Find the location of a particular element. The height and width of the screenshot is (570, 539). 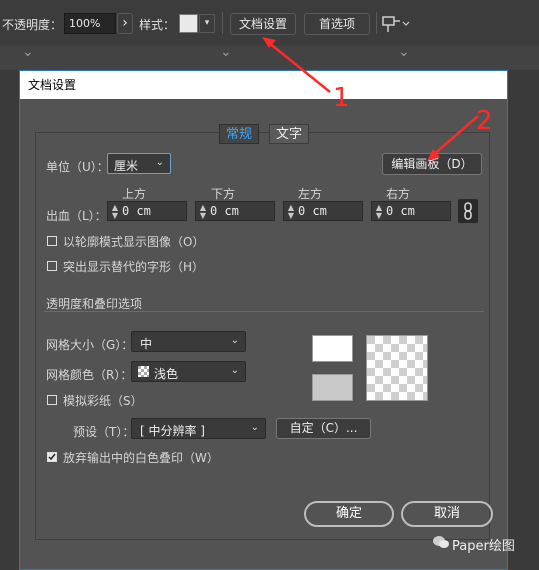

annotation-number-2: 2 is located at coordinates (484, 121).